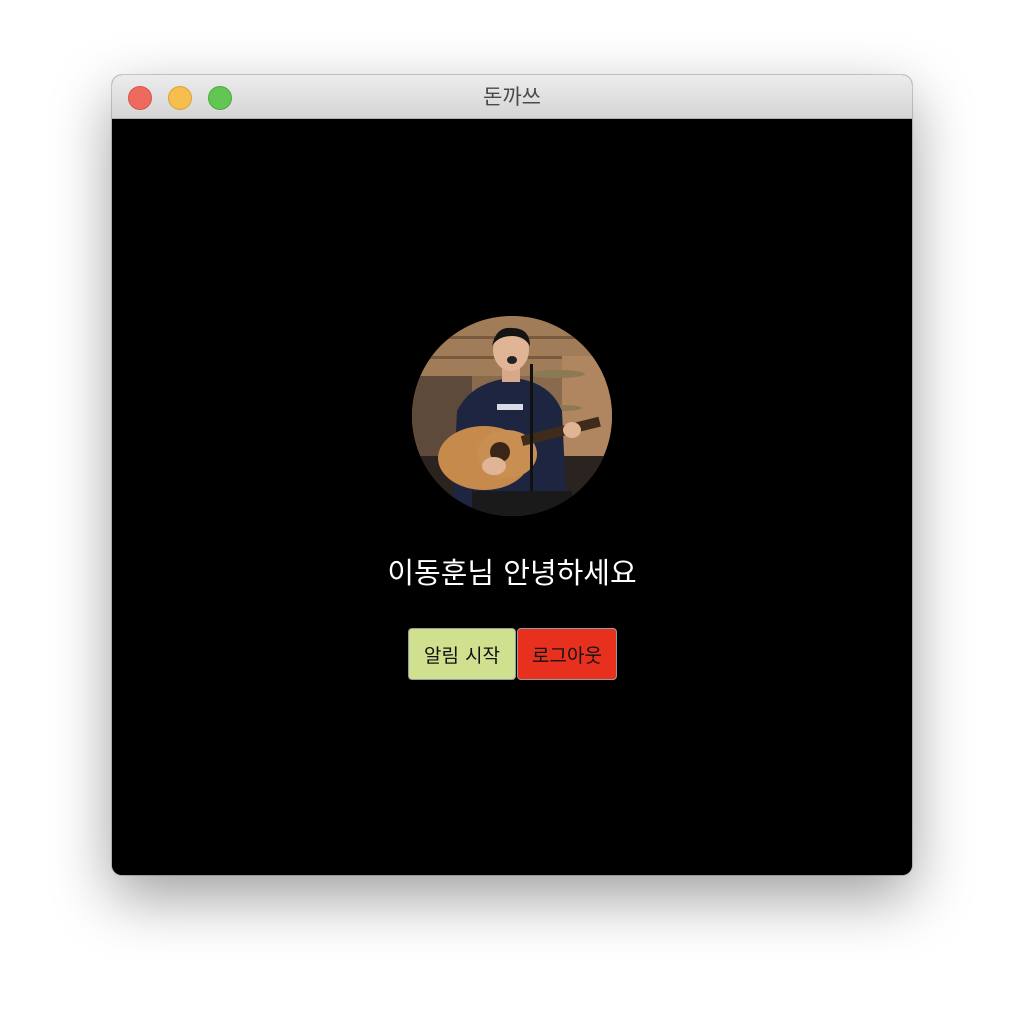 This screenshot has height=1024, width=1024. Describe the element at coordinates (462, 654) in the screenshot. I see `start-alert-button: 알림 시작` at that location.